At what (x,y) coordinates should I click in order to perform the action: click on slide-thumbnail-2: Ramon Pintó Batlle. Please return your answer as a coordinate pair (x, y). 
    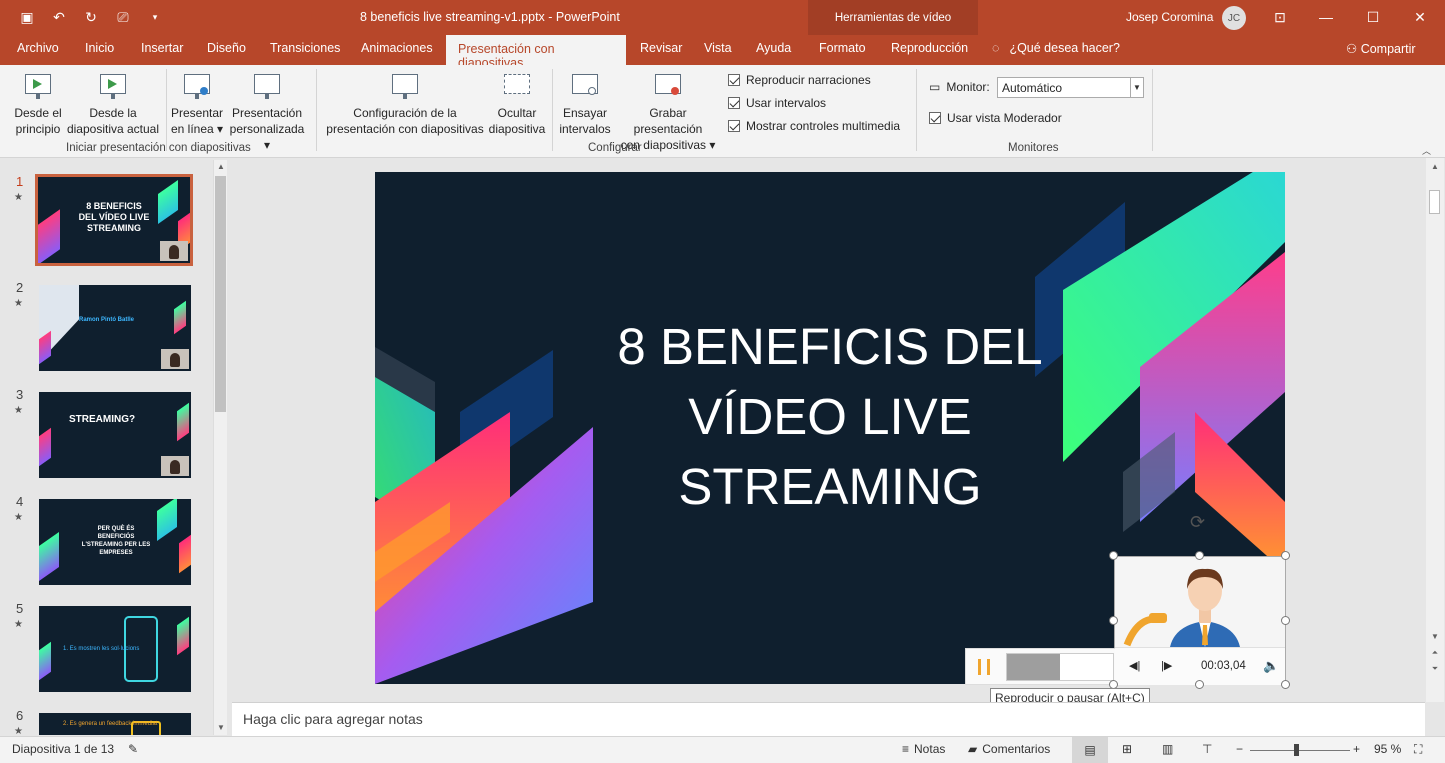
    Looking at the image, I should click on (115, 328).